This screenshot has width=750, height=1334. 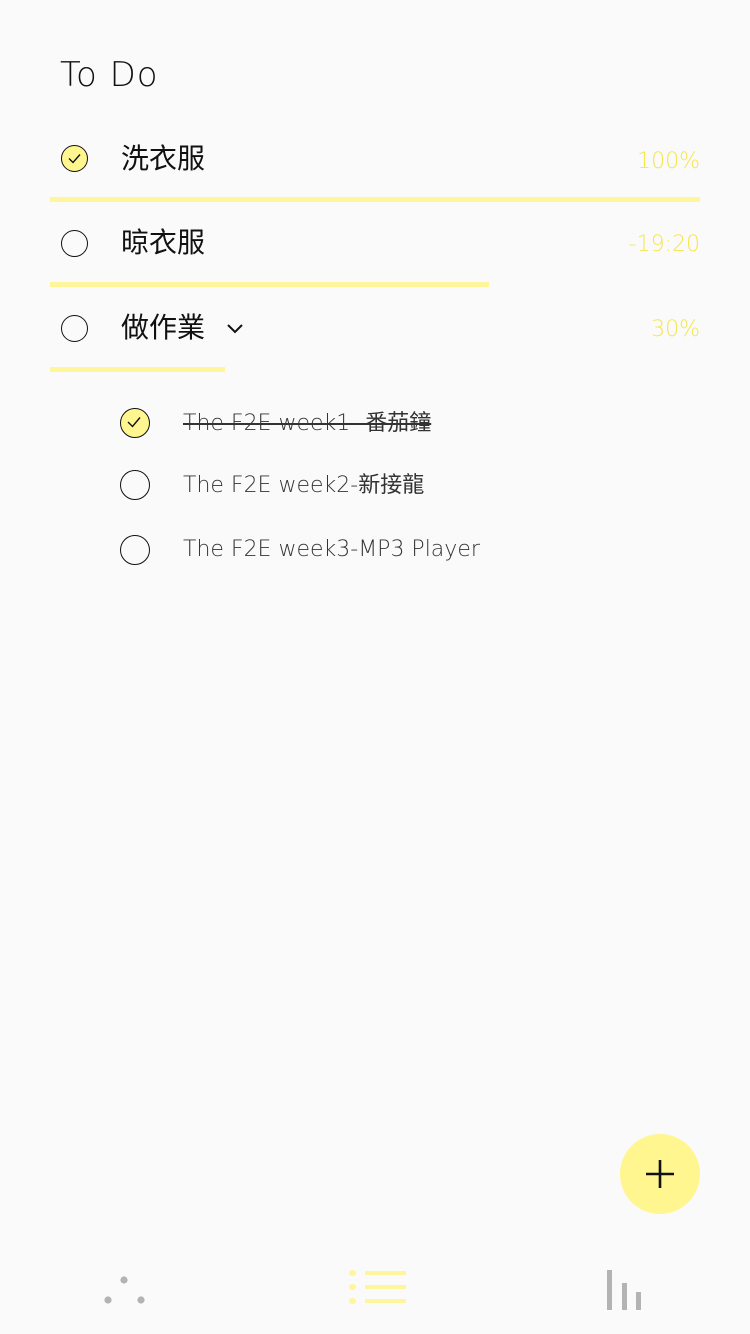 What do you see at coordinates (624, 1290) in the screenshot?
I see `stats-icon` at bounding box center [624, 1290].